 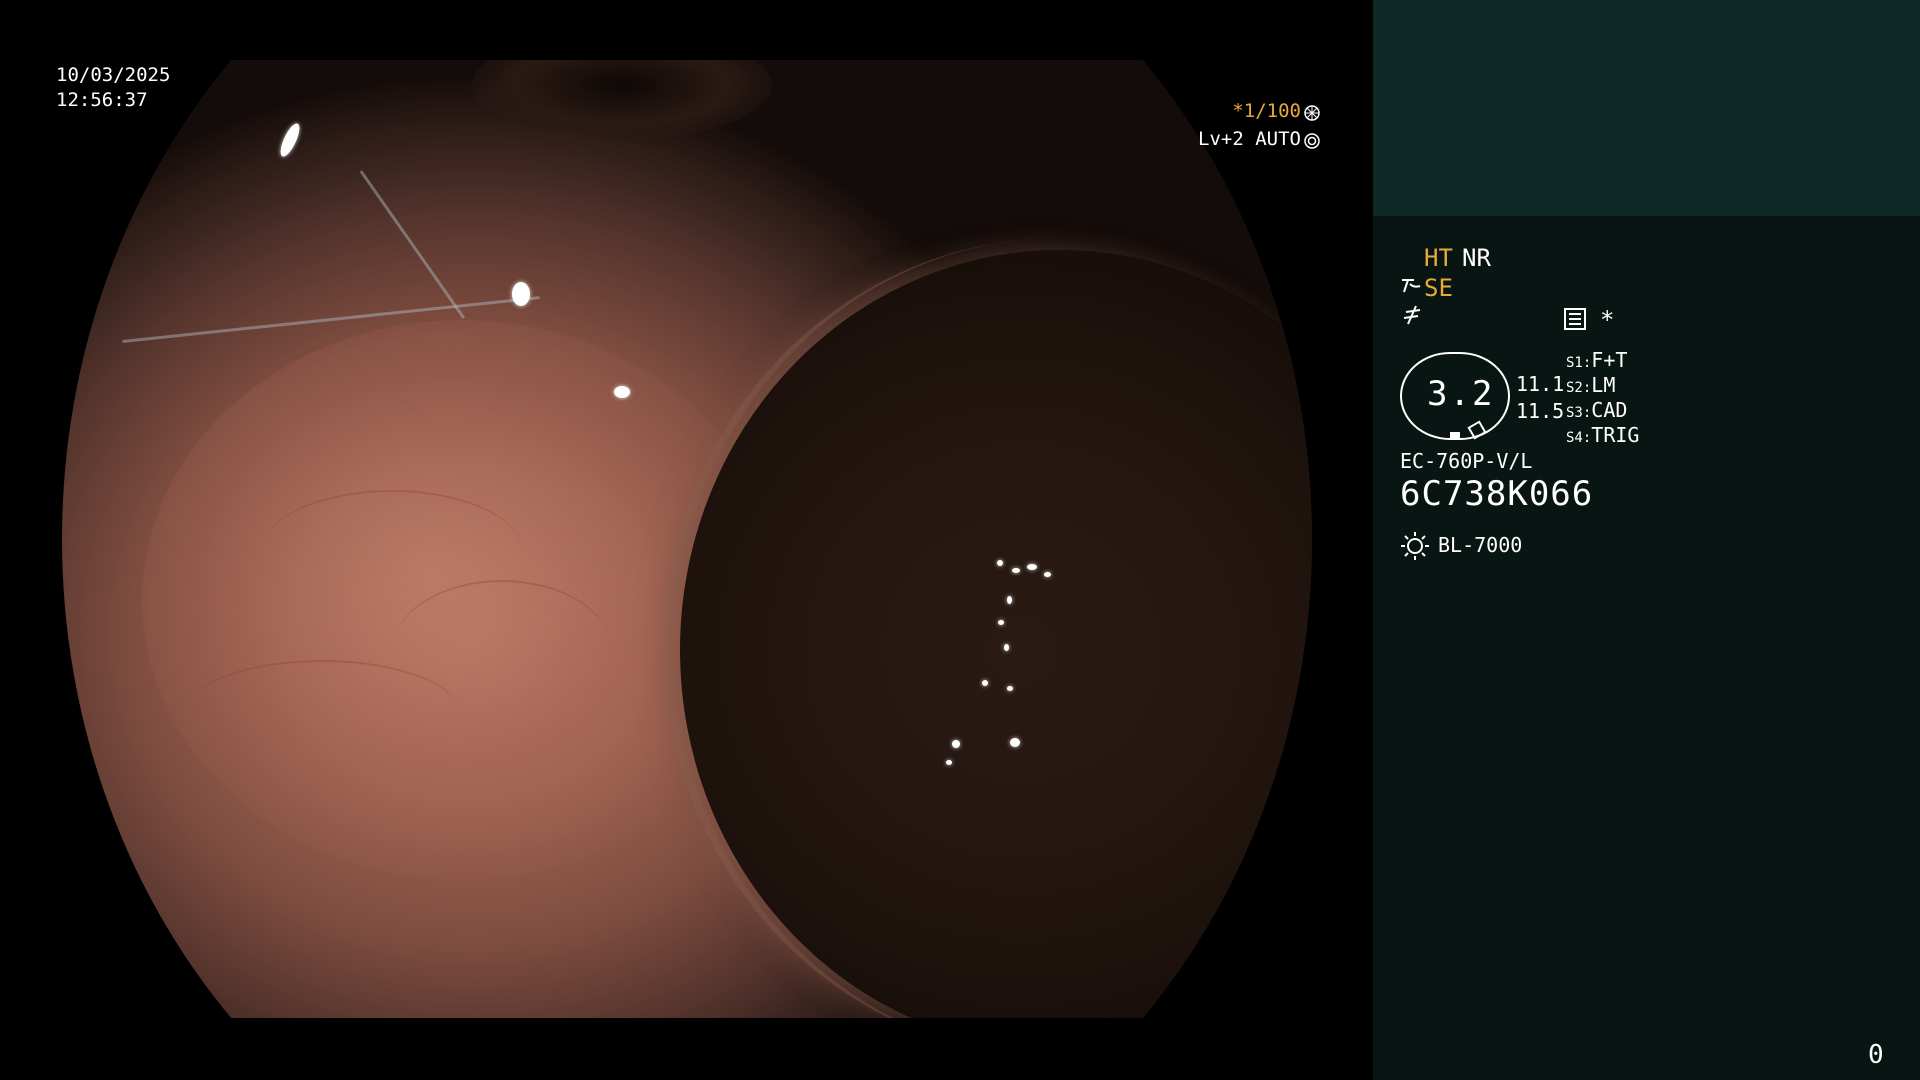 I want to click on zoom-marker-icon, so click(x=1455, y=435).